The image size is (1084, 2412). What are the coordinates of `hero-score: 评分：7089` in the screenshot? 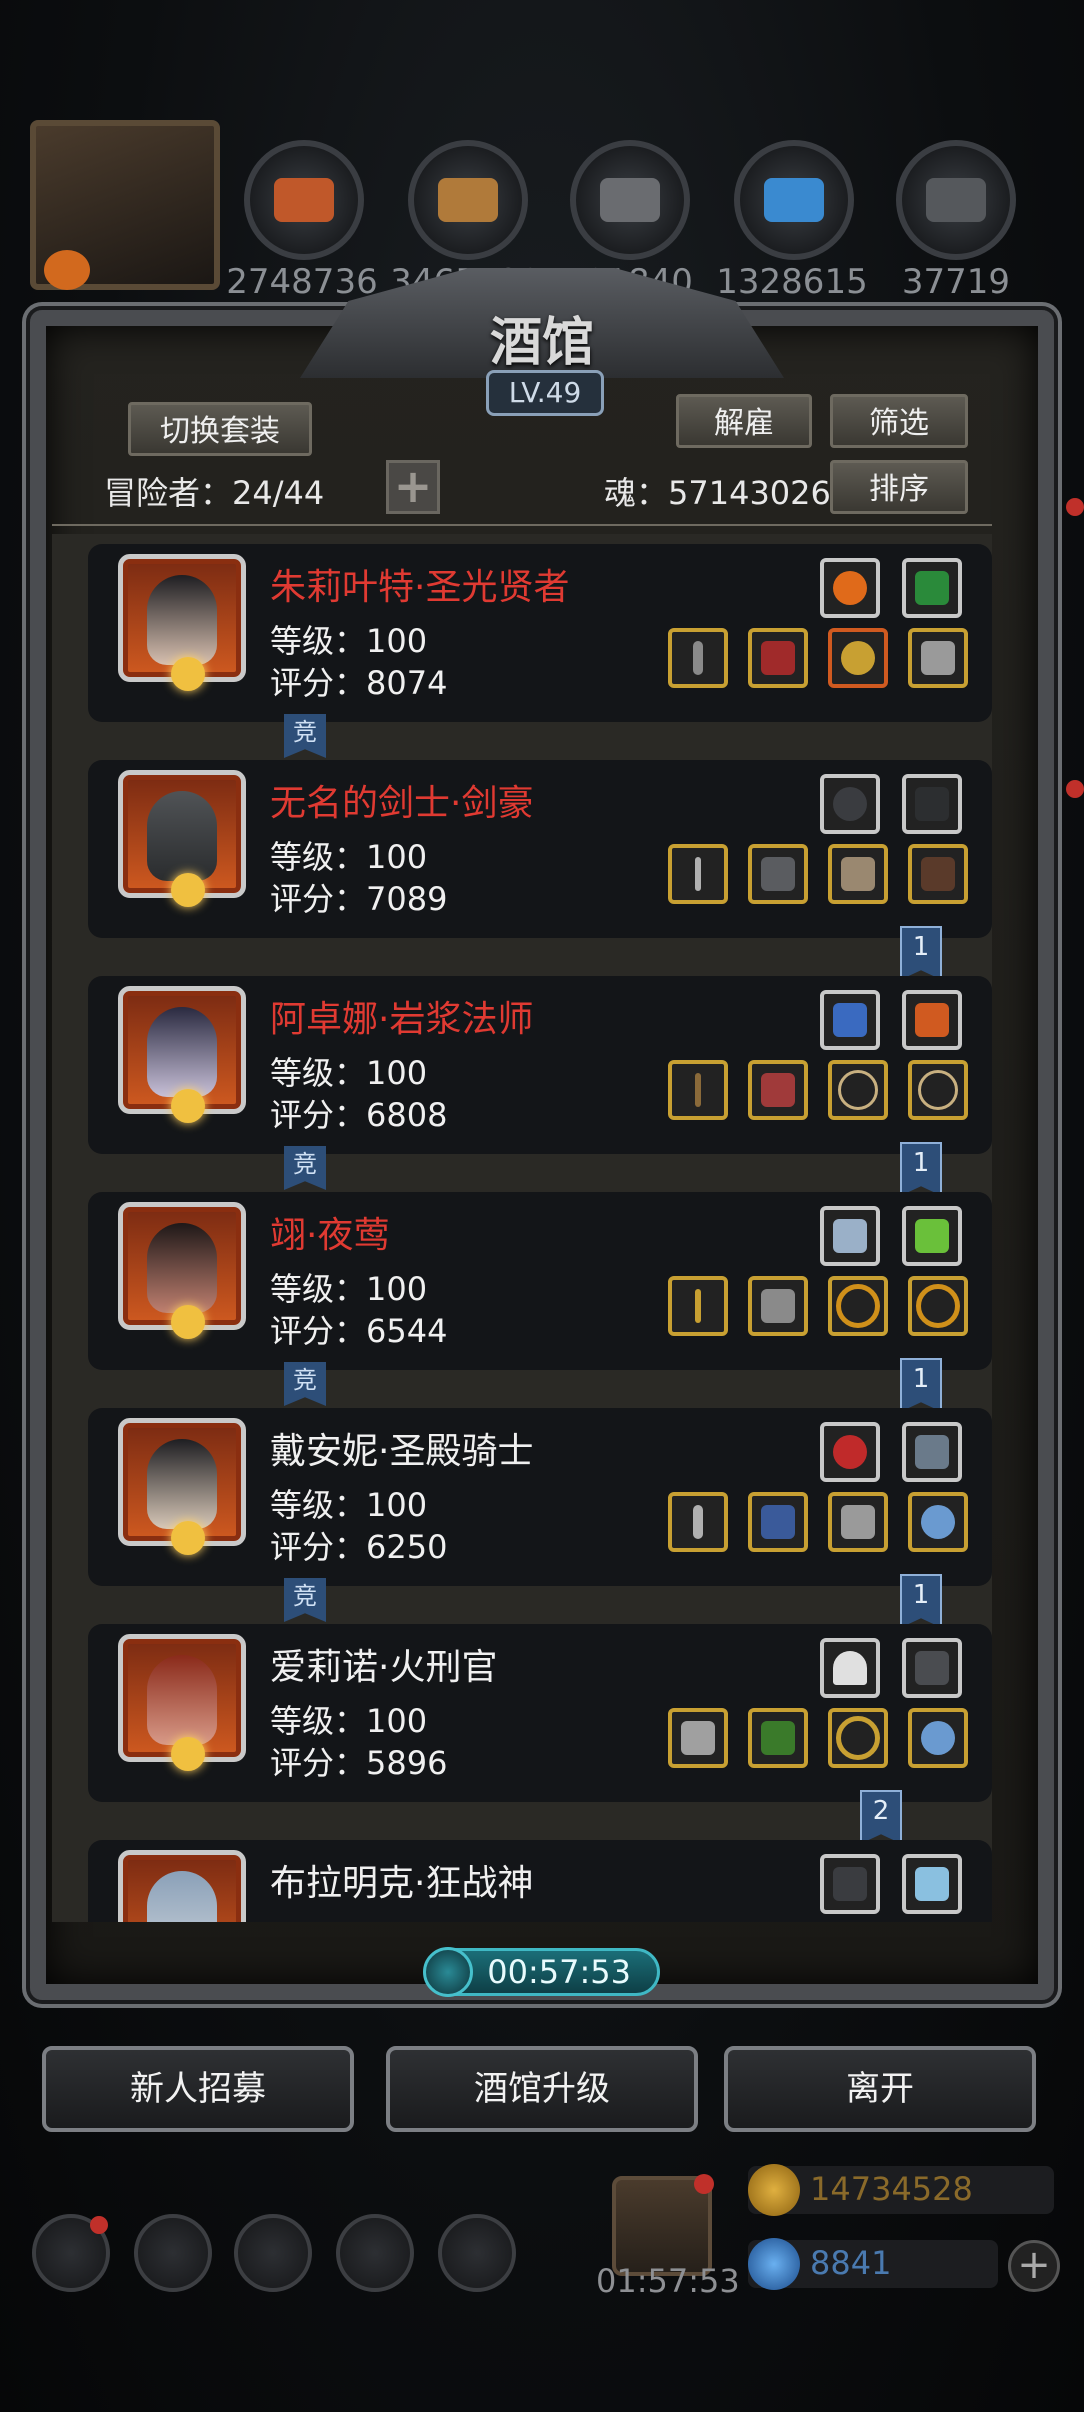 It's located at (359, 899).